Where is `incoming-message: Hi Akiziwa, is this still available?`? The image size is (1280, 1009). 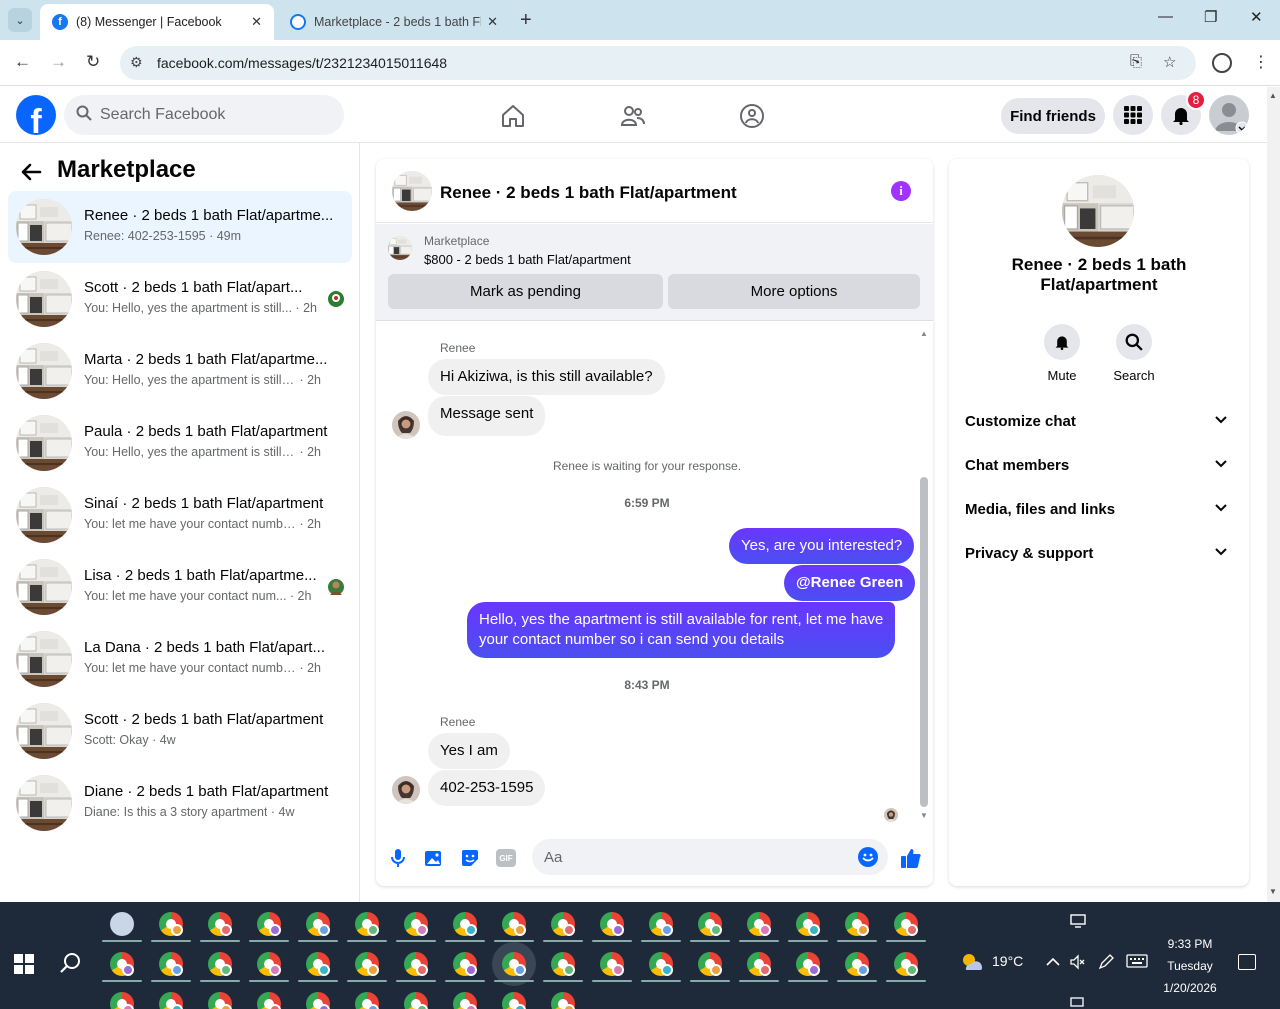 incoming-message: Hi Akiziwa, is this still available? is located at coordinates (546, 377).